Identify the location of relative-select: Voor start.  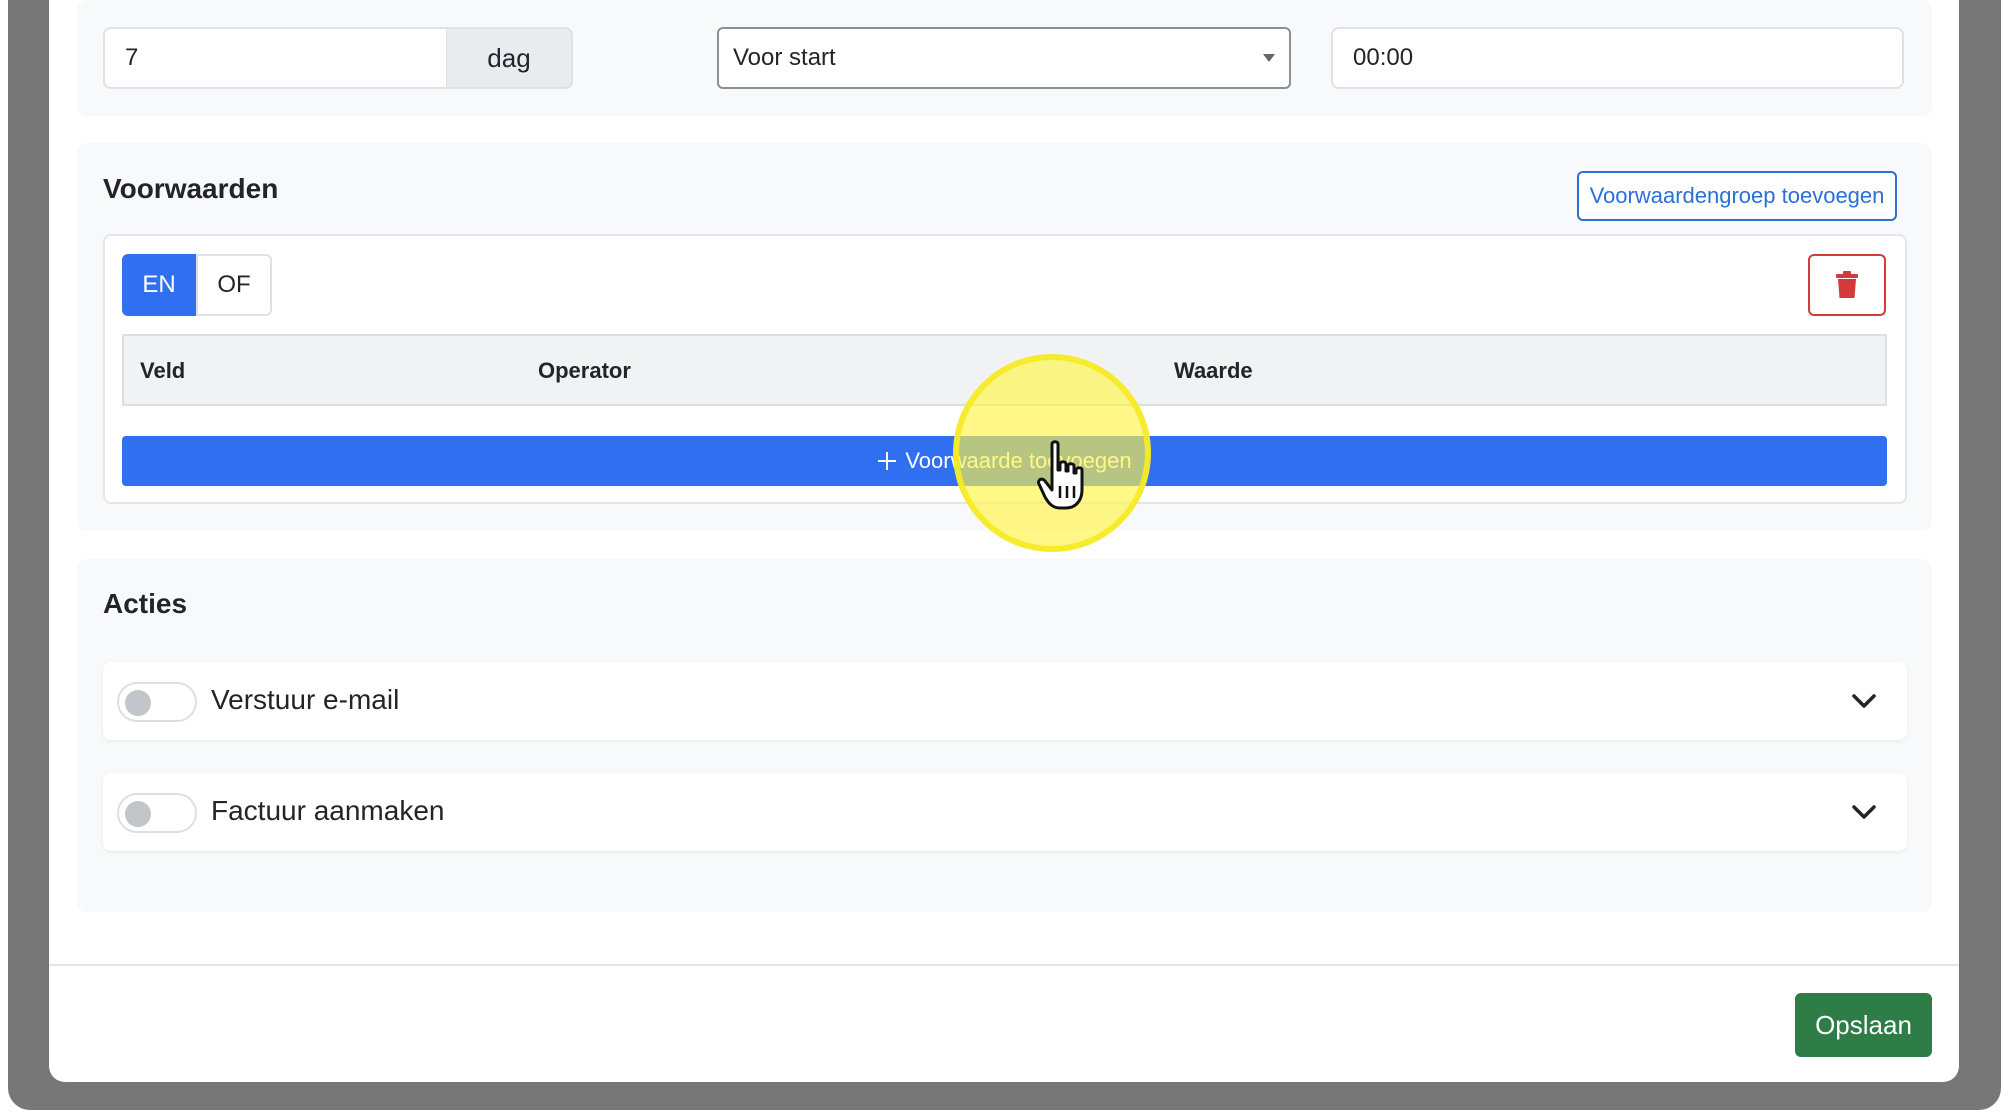
(1004, 58).